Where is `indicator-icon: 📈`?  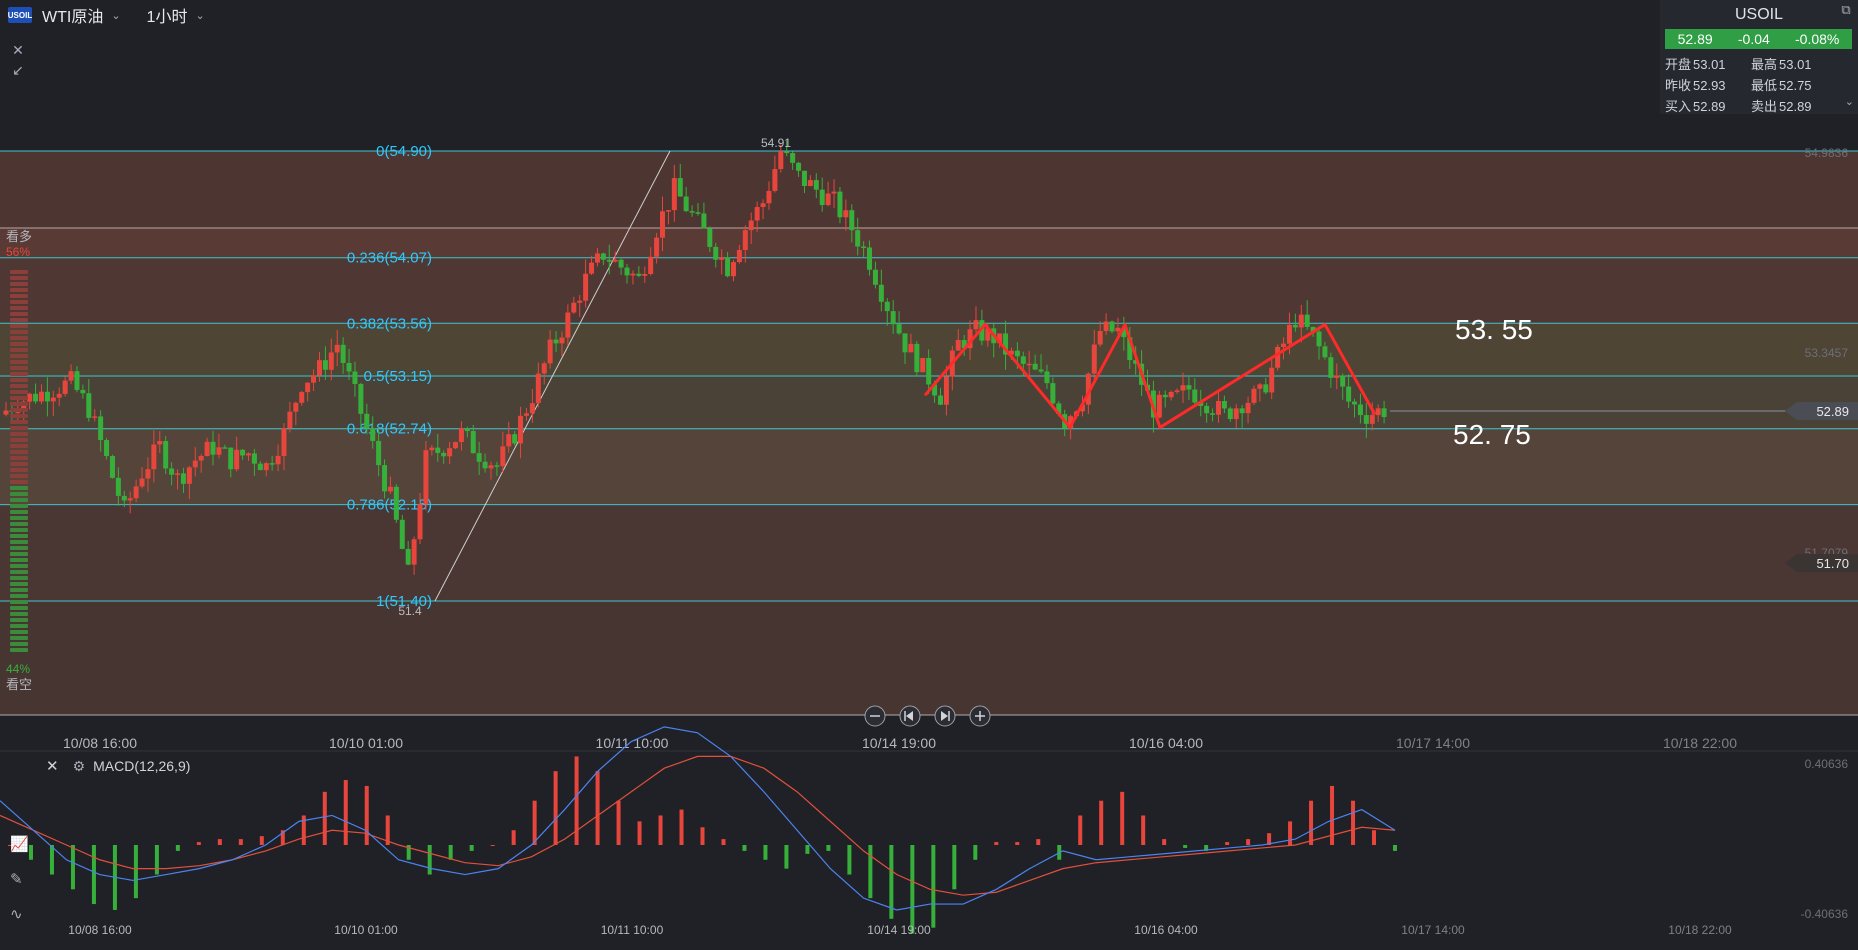 indicator-icon: 📈 is located at coordinates (19, 844).